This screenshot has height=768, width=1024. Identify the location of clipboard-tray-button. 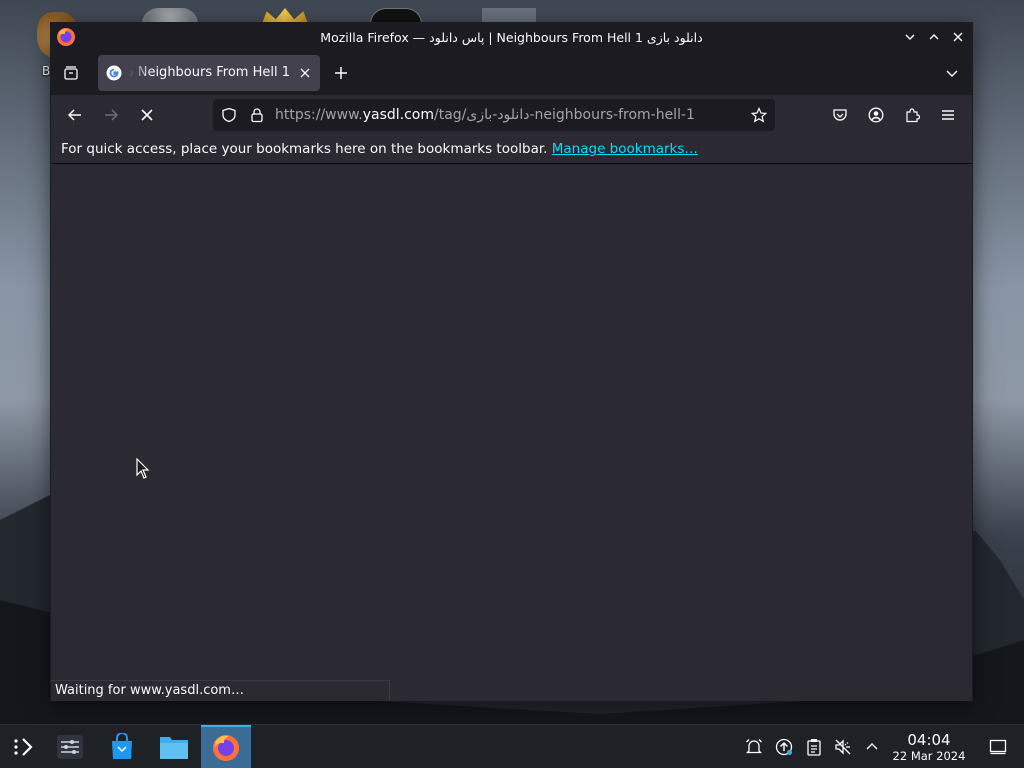
(814, 747).